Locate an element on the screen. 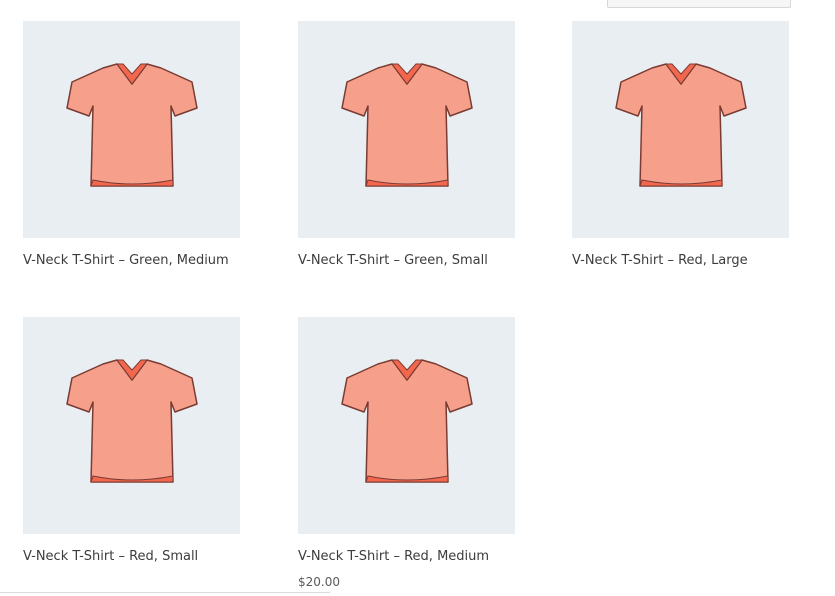 The image size is (835, 596). product-card: V-Neck T-Shirt – Red, Large is located at coordinates (680, 145).